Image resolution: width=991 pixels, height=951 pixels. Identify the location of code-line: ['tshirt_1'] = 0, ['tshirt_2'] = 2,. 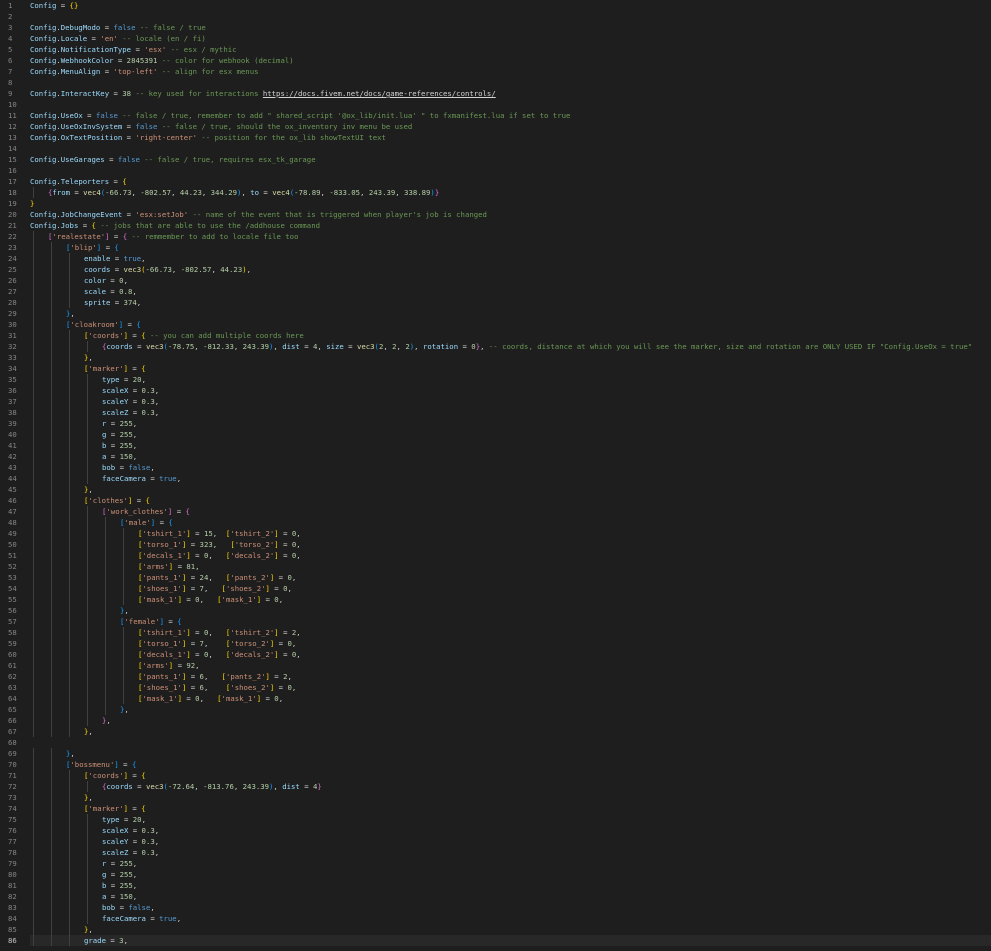
(510, 632).